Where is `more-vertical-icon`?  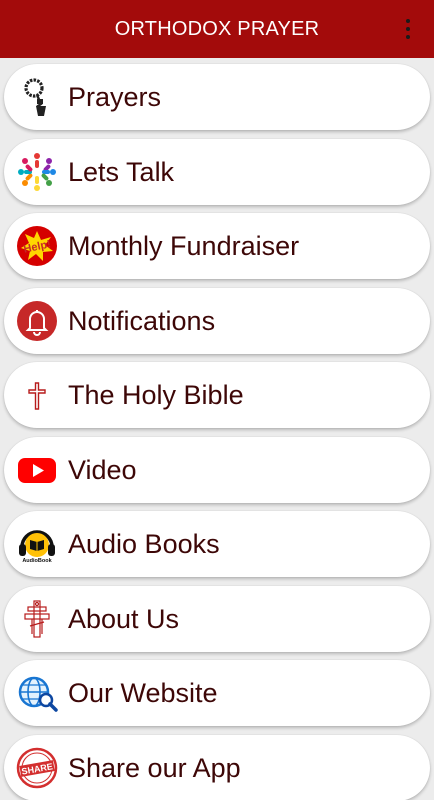
more-vertical-icon is located at coordinates (408, 29).